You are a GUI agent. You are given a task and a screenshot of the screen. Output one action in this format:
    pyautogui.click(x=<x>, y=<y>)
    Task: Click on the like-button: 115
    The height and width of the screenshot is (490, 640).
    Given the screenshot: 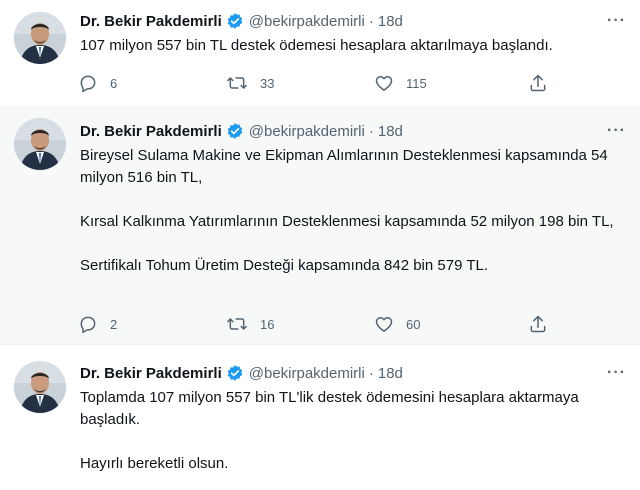 What is the action you would take?
    pyautogui.click(x=448, y=83)
    